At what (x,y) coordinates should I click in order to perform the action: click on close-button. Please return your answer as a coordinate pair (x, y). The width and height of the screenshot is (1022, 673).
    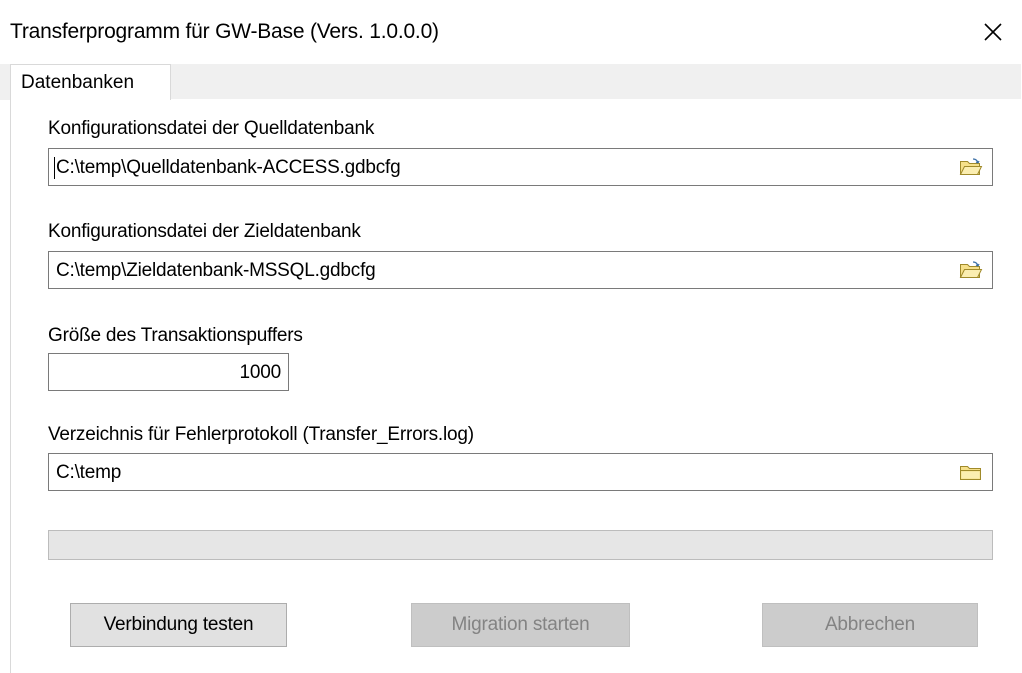
    Looking at the image, I should click on (993, 32).